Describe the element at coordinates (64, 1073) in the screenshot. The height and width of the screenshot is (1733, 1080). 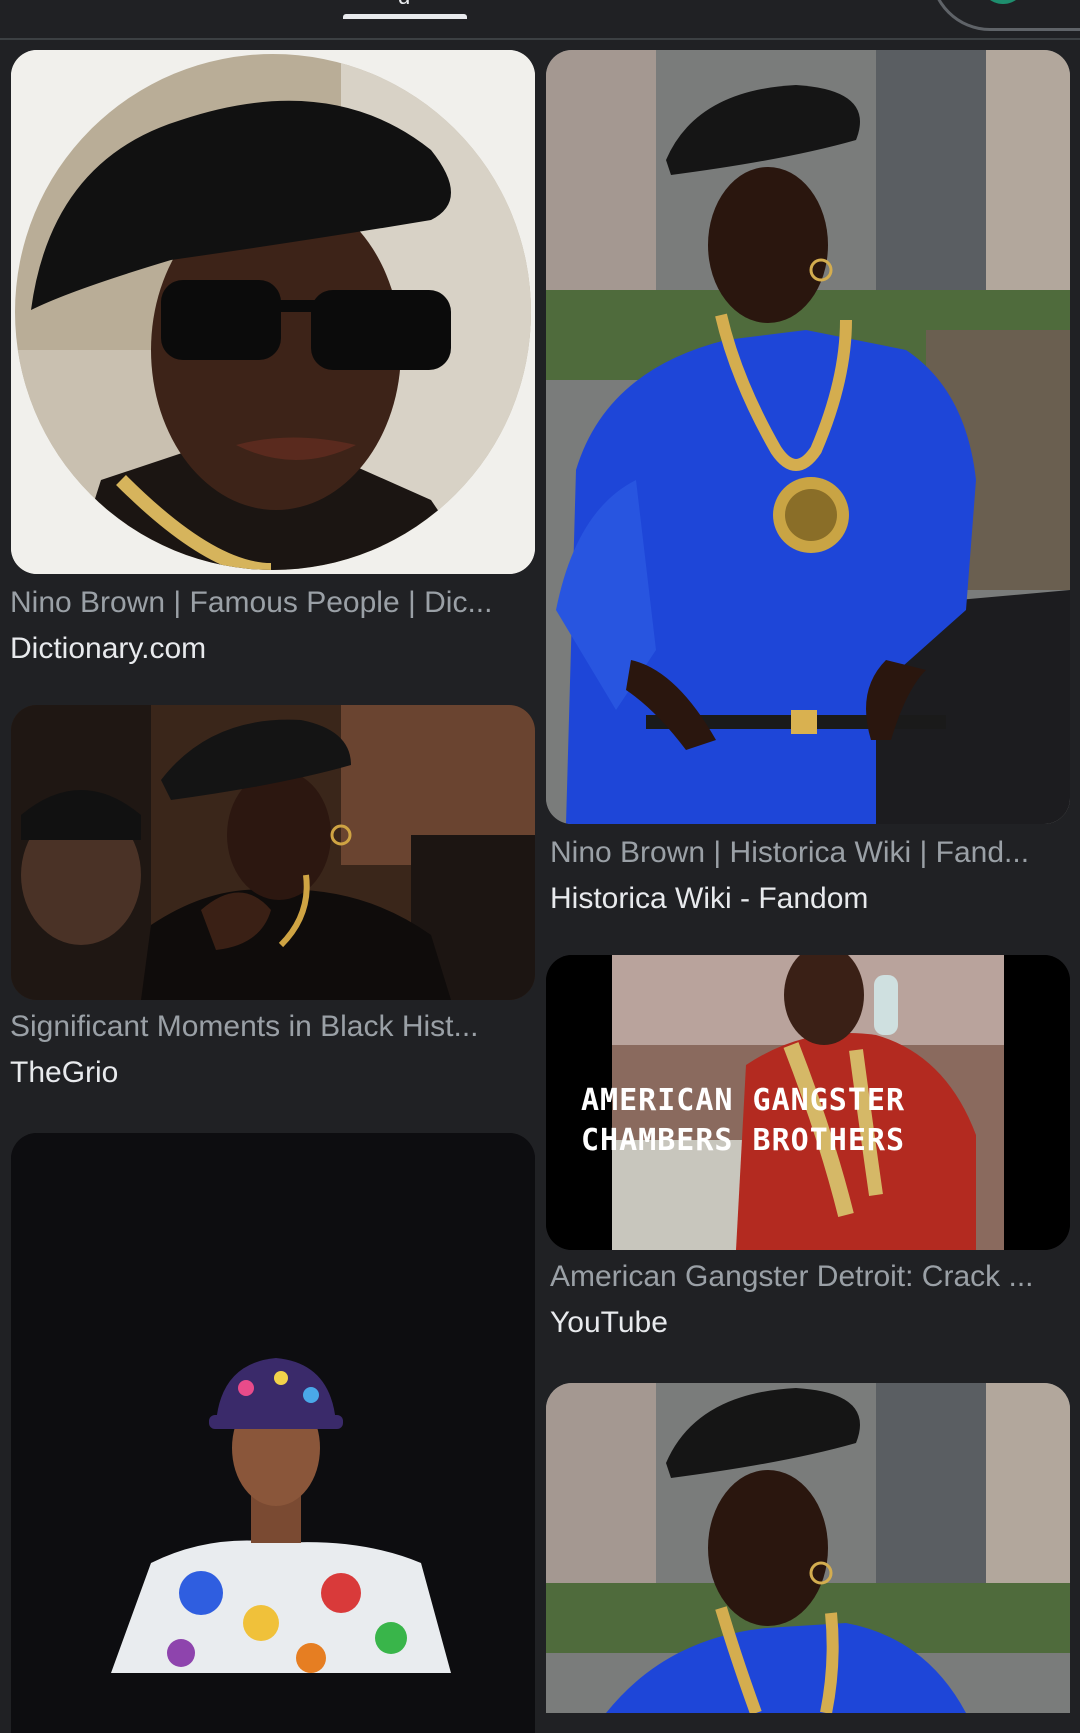
I see `result-source: TheGrio` at that location.